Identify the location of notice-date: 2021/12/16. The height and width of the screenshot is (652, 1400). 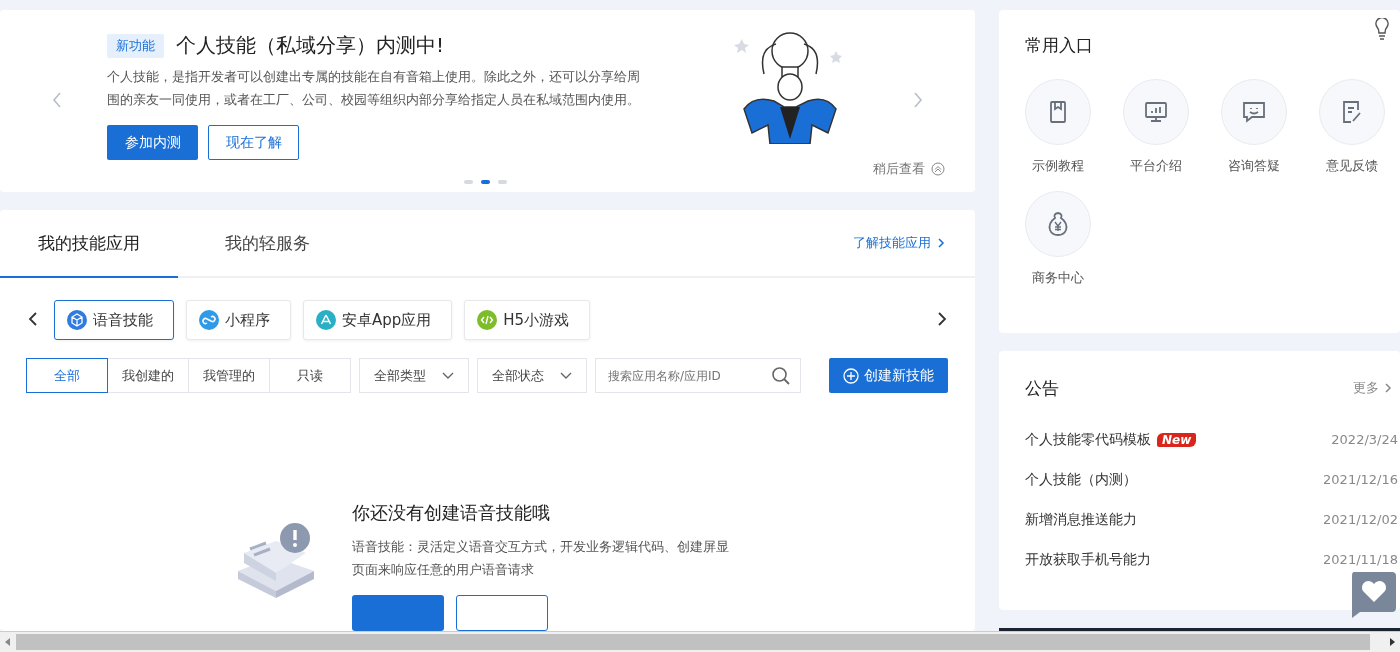
(1360, 480).